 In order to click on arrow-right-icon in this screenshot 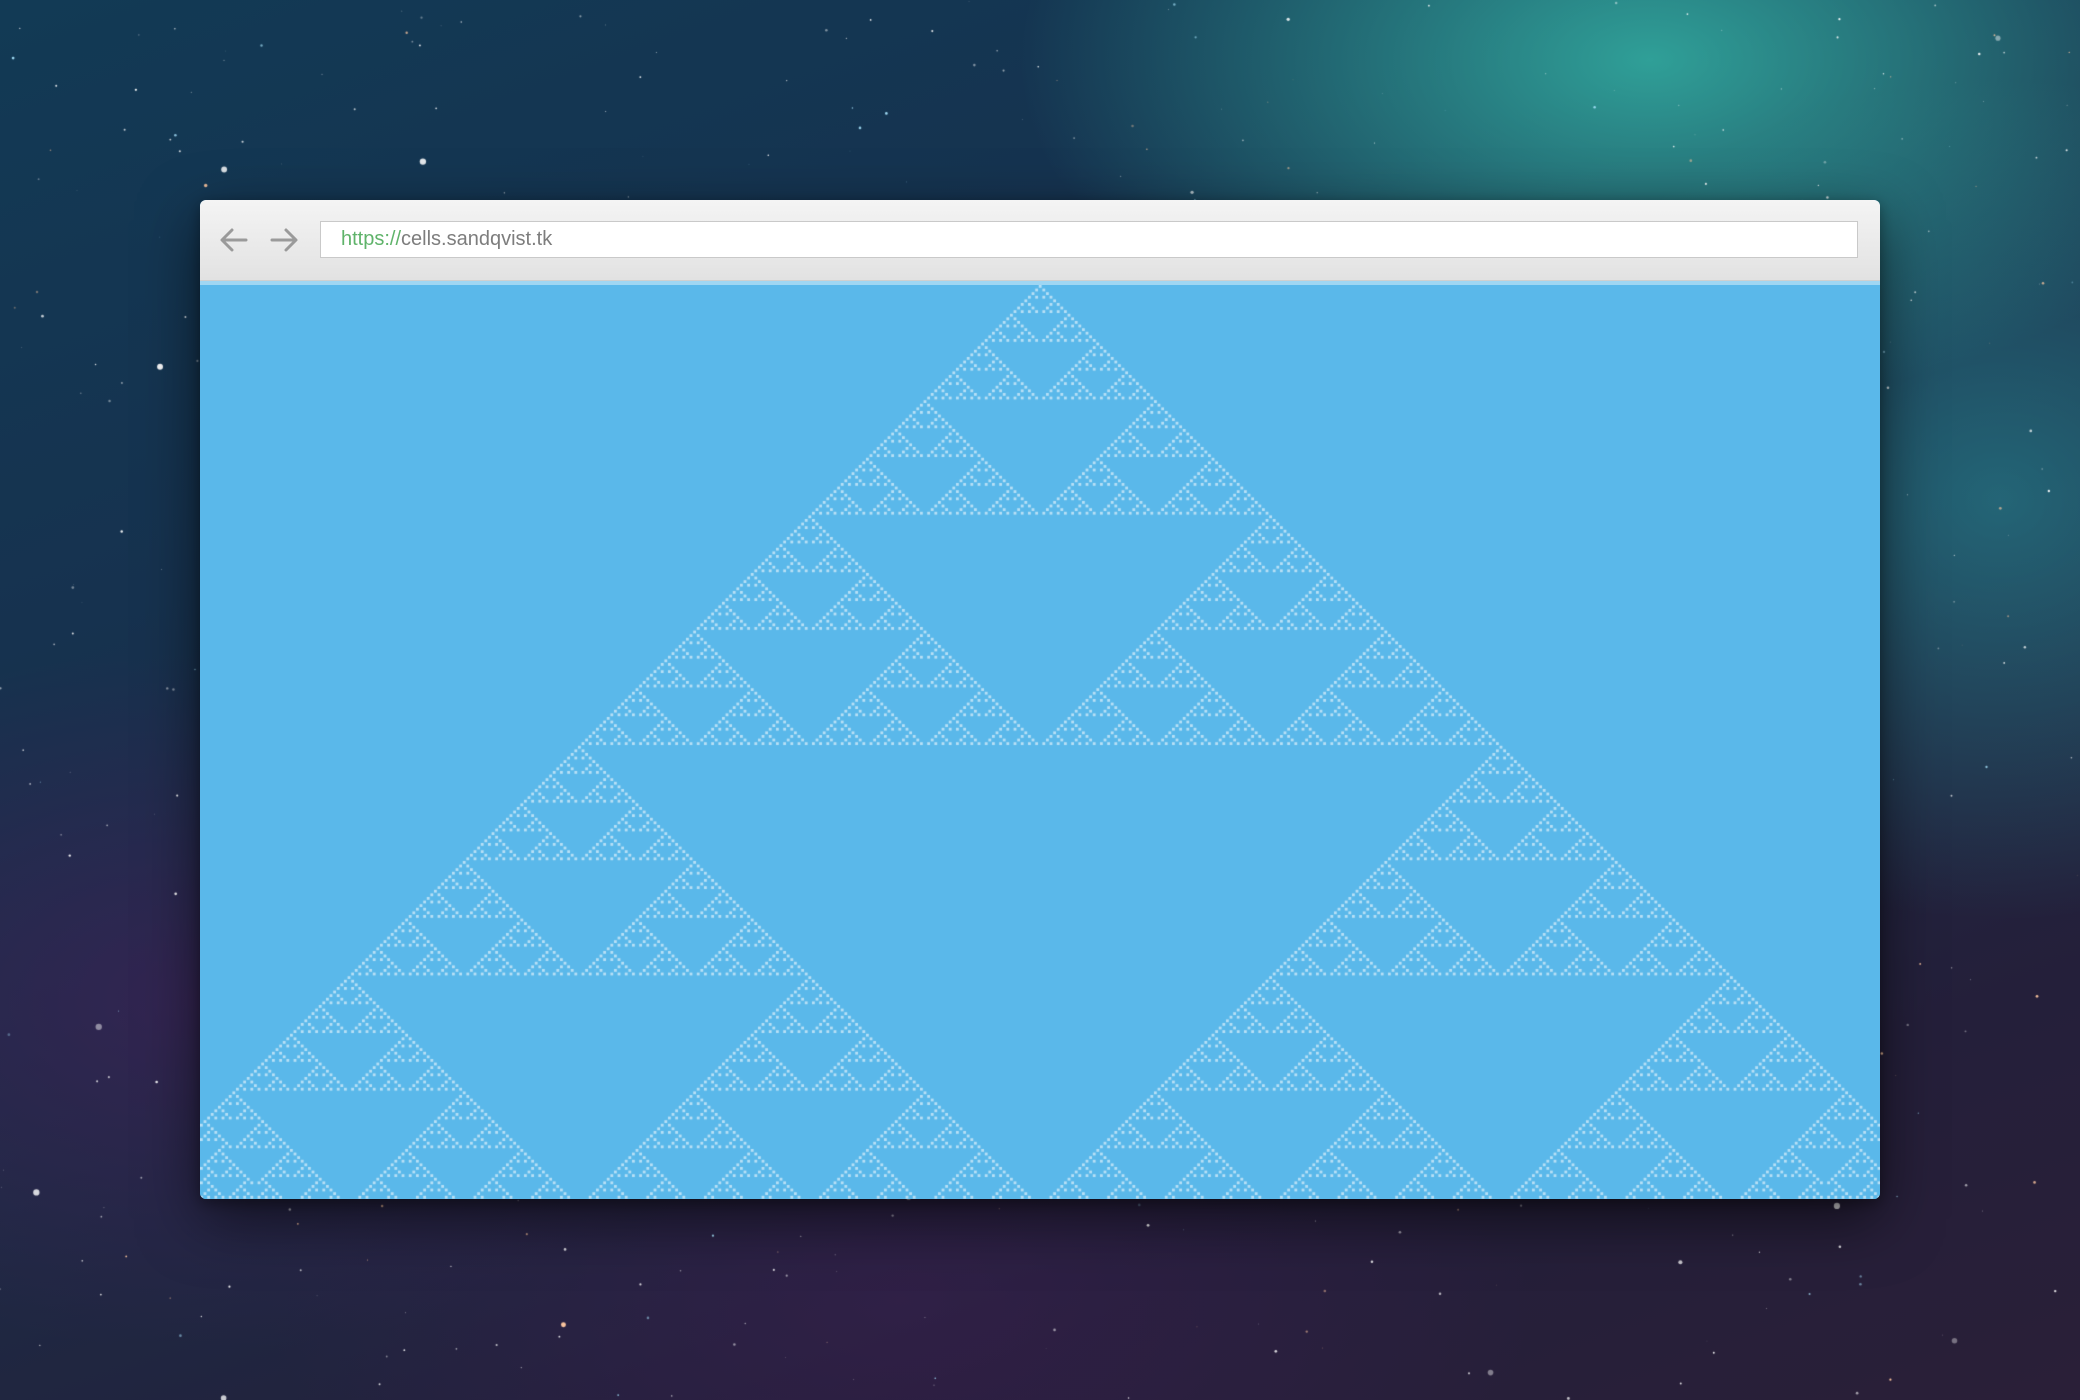, I will do `click(284, 240)`.